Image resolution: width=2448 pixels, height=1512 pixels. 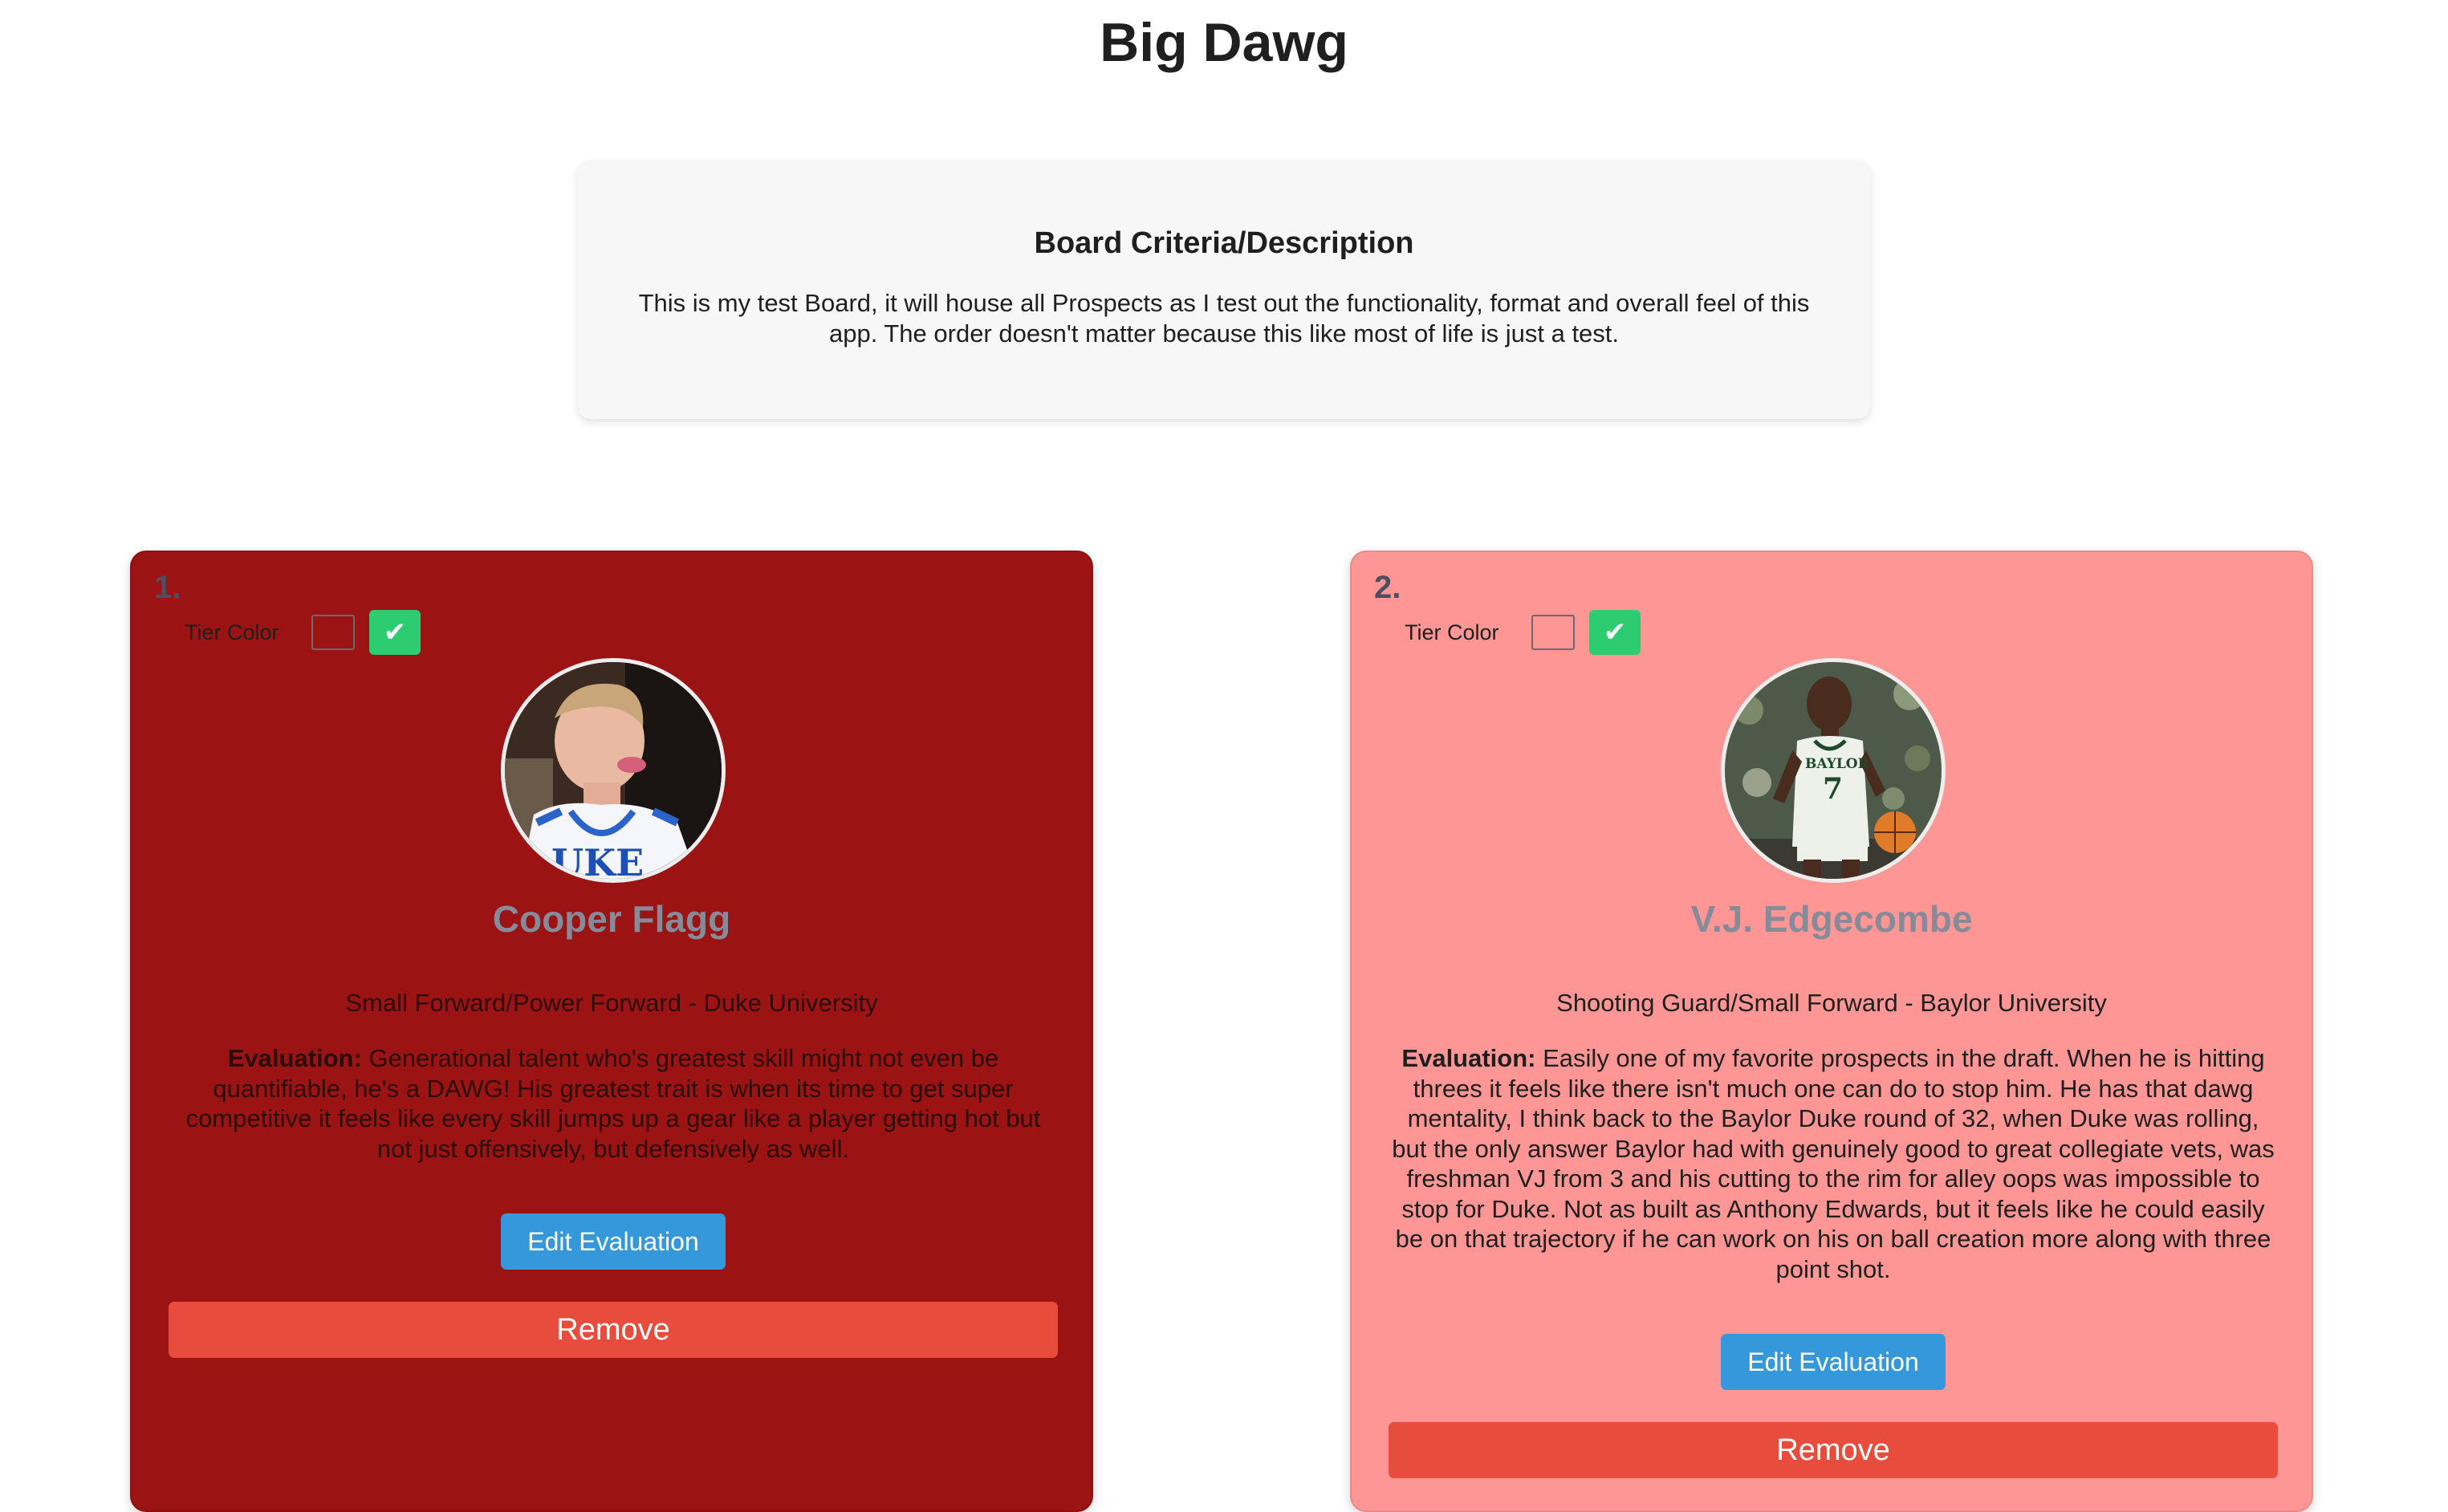 What do you see at coordinates (1224, 243) in the screenshot?
I see `board-description-heading: Board Criteria/Description` at bounding box center [1224, 243].